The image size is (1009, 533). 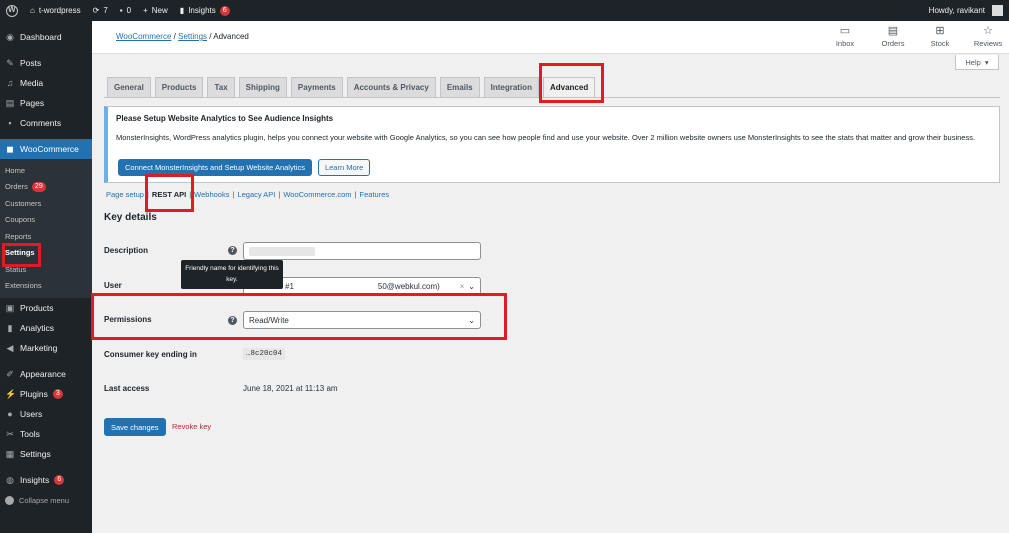 What do you see at coordinates (10, 63) in the screenshot?
I see `pin-icon: ✎` at bounding box center [10, 63].